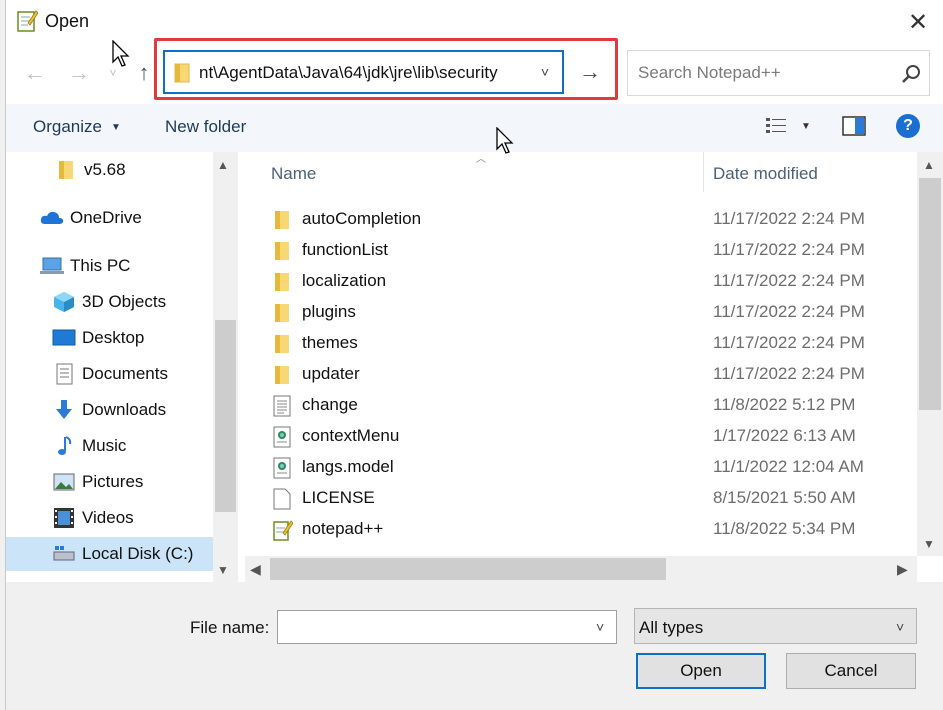 Image resolution: width=943 pixels, height=710 pixels. Describe the element at coordinates (124, 409) in the screenshot. I see `sidebar-item-label: Downloads` at that location.